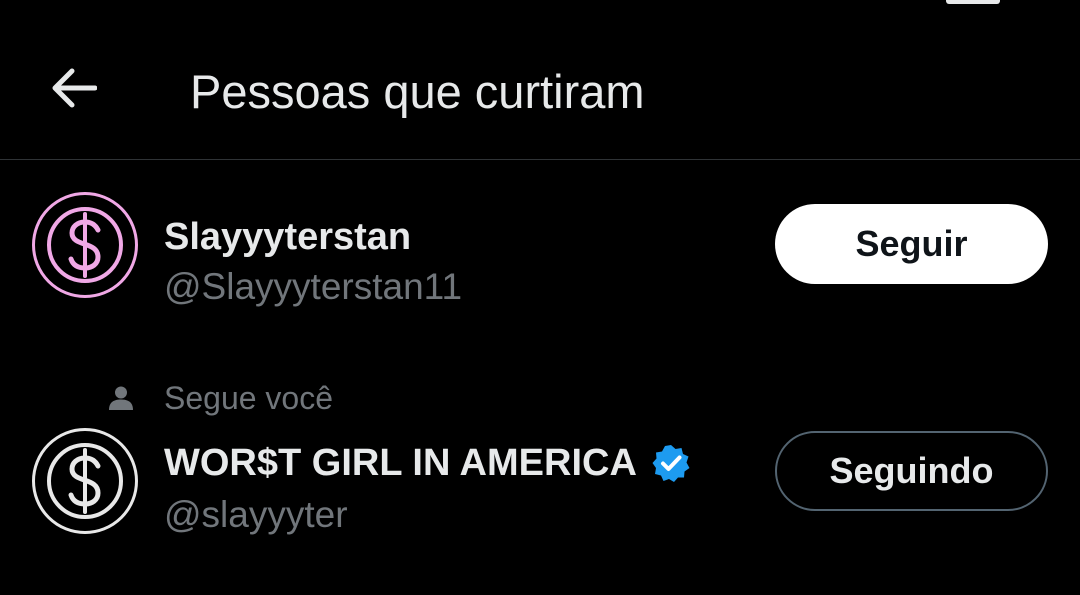 Image resolution: width=1080 pixels, height=595 pixels. Describe the element at coordinates (256, 514) in the screenshot. I see `user-handle: @slayyyter` at that location.